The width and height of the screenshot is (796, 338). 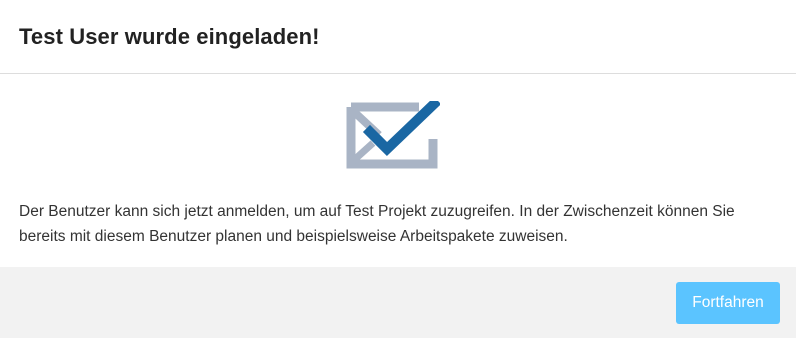 I want to click on continue-button: Fortfahren, so click(x=728, y=303).